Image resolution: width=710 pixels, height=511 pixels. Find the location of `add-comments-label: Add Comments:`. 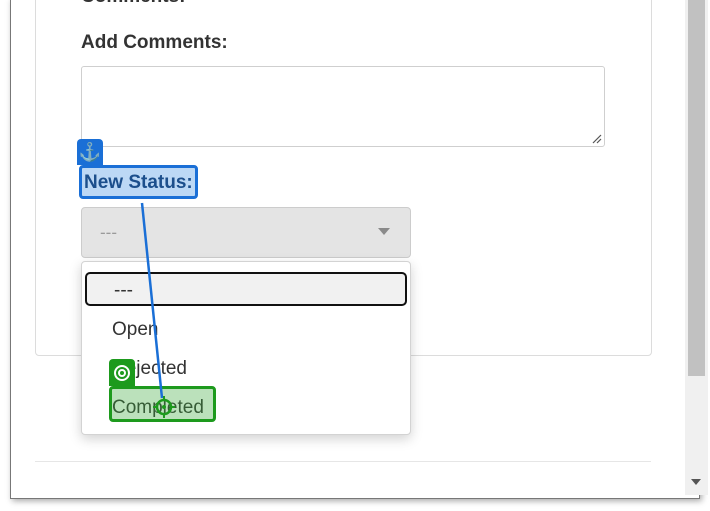

add-comments-label: Add Comments: is located at coordinates (154, 42).